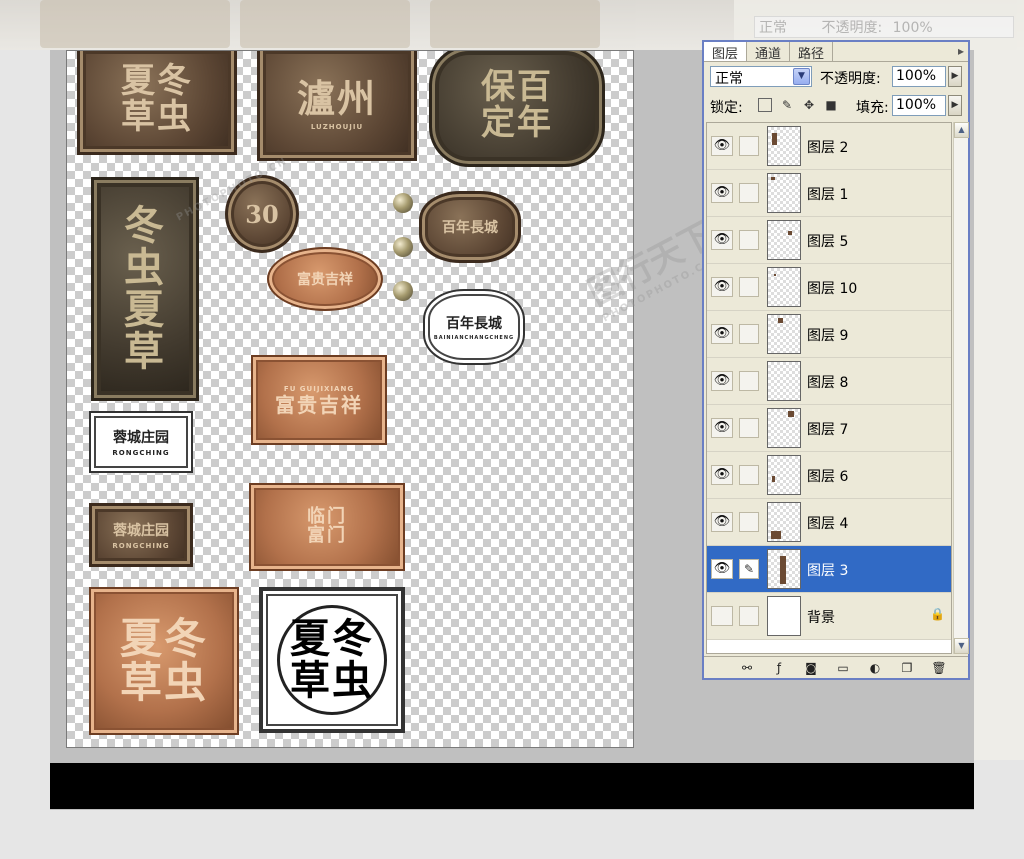 The height and width of the screenshot is (859, 1024). I want to click on plaque-text: 夏冬草虫, so click(163, 660).